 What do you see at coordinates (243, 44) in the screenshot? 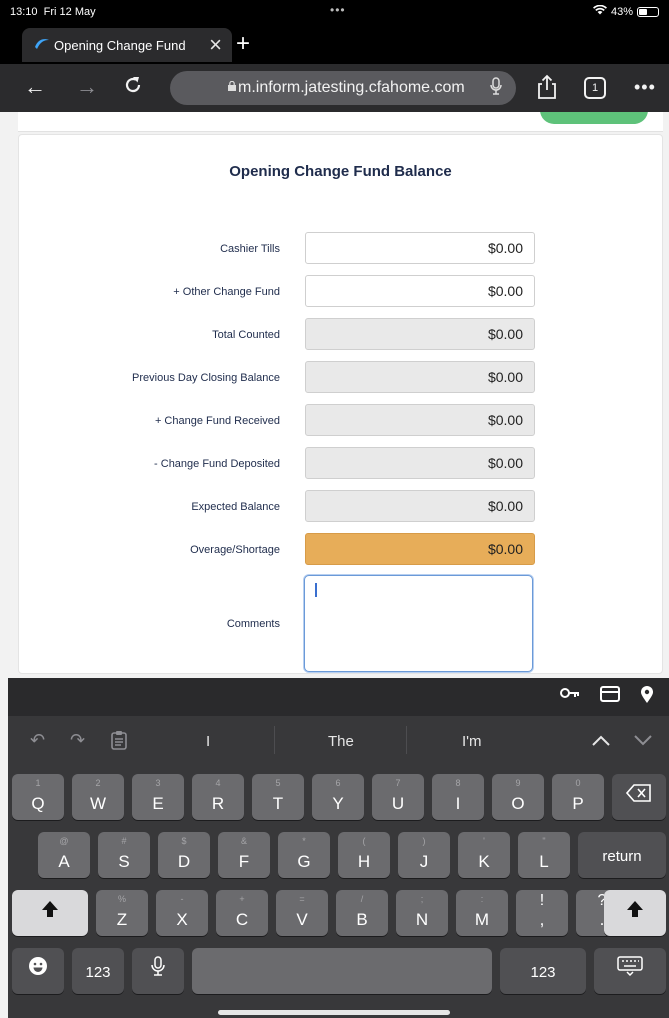
I see `new-tab-icon: +` at bounding box center [243, 44].